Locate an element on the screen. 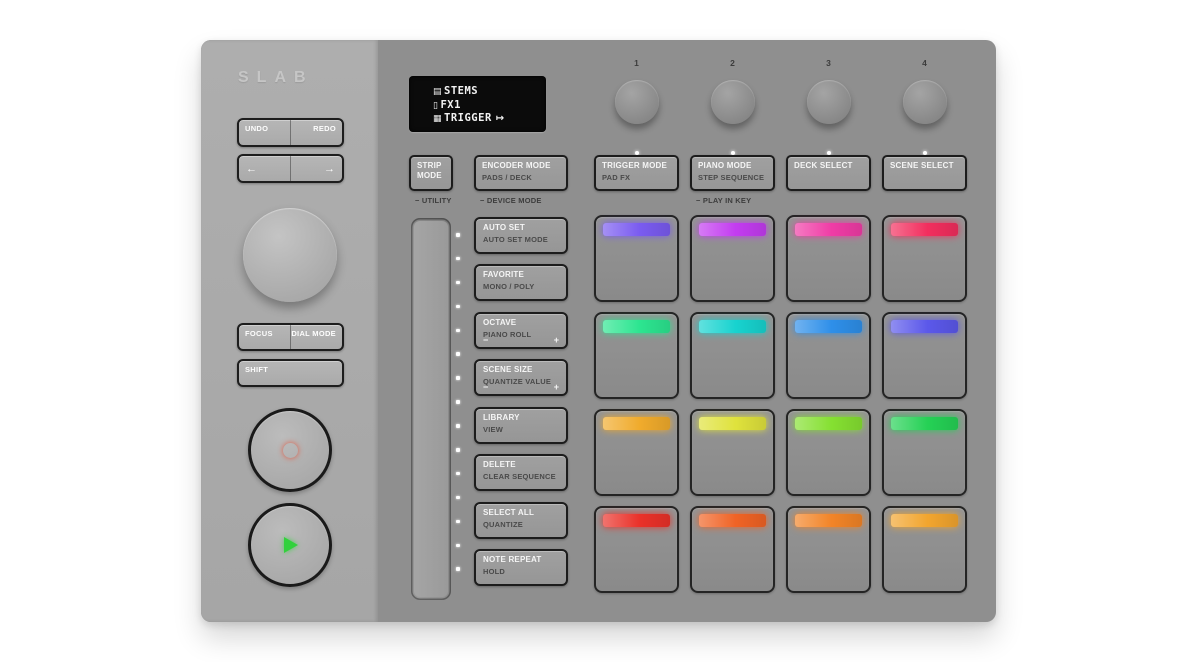  scene-size-plus-icon: + is located at coordinates (556, 387).